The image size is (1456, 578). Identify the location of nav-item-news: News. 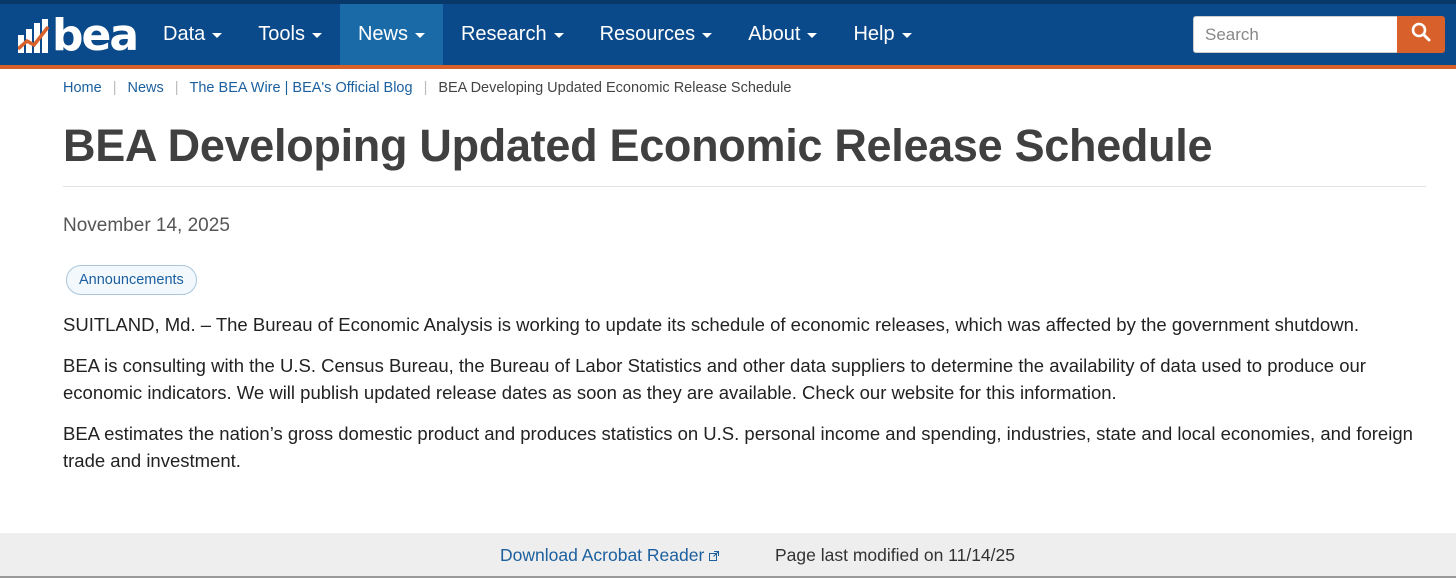
(391, 34).